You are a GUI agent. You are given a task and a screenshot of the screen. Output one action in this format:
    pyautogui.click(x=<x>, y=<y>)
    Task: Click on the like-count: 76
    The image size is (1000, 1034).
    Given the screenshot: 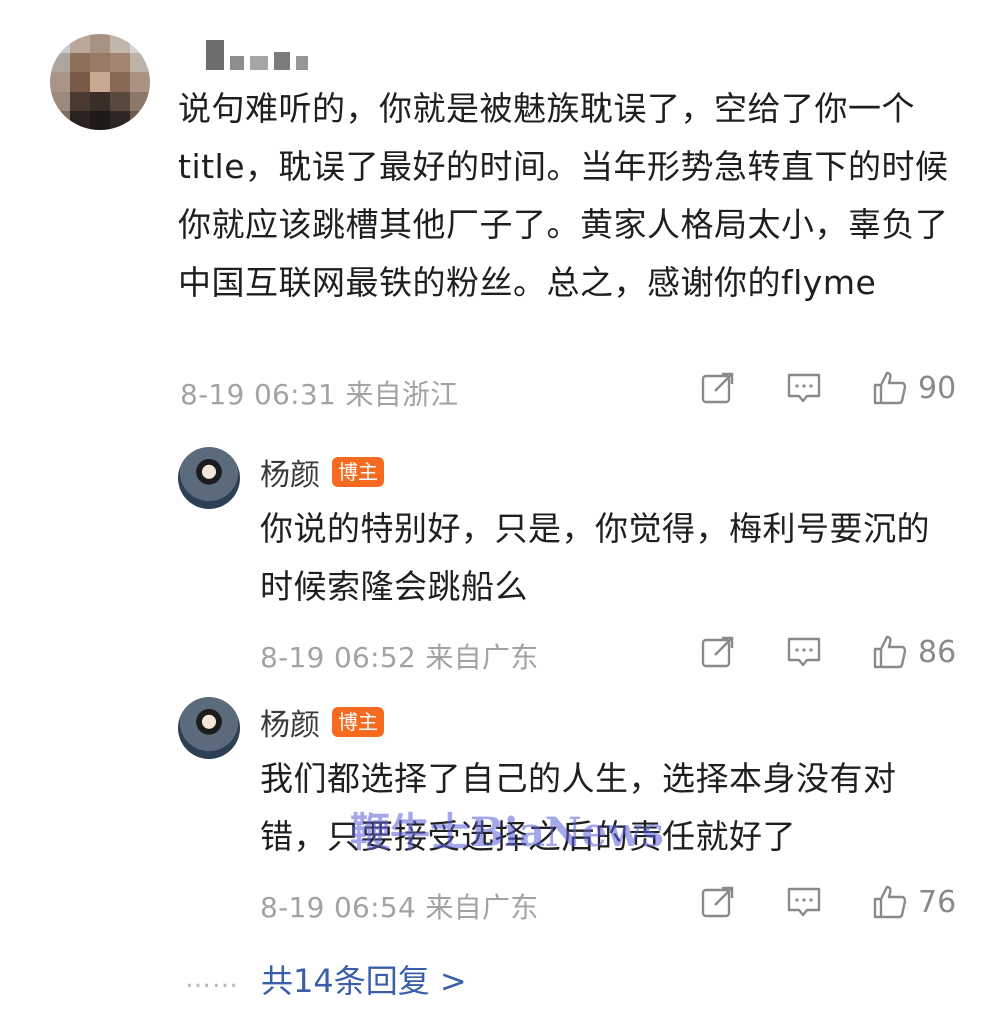 What is the action you would take?
    pyautogui.click(x=937, y=902)
    